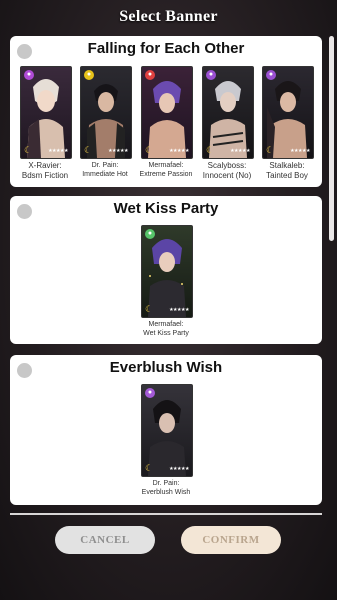  I want to click on banner-title: Falling for Each Other, so click(166, 48).